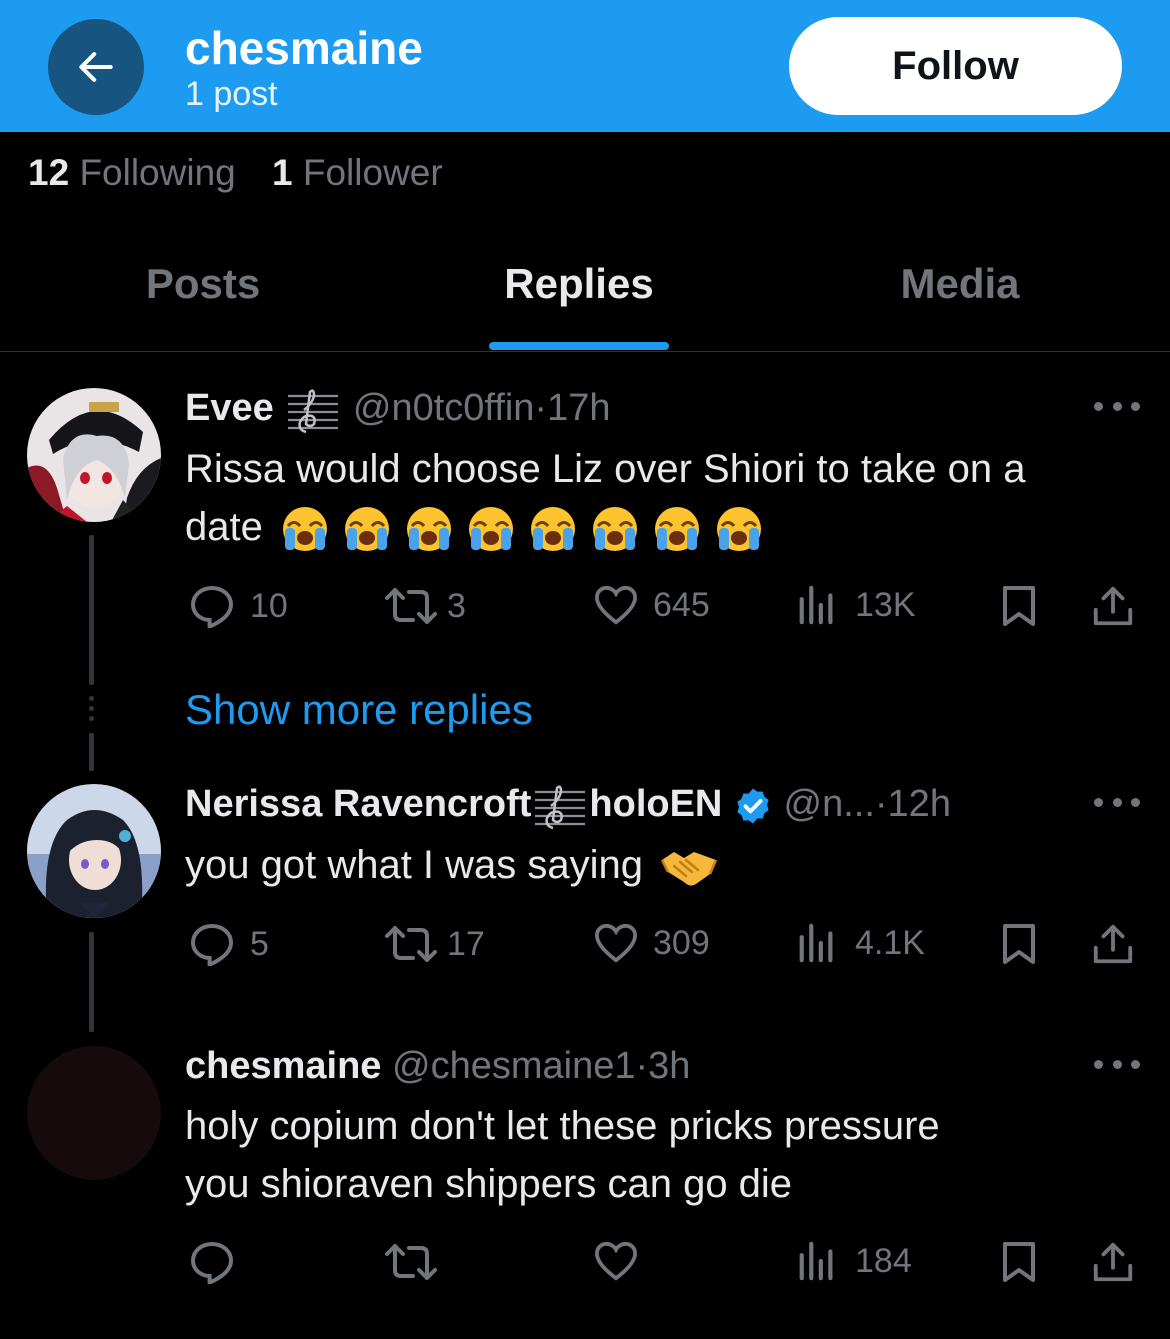  Describe the element at coordinates (579, 346) in the screenshot. I see `active-tab-indicator` at that location.